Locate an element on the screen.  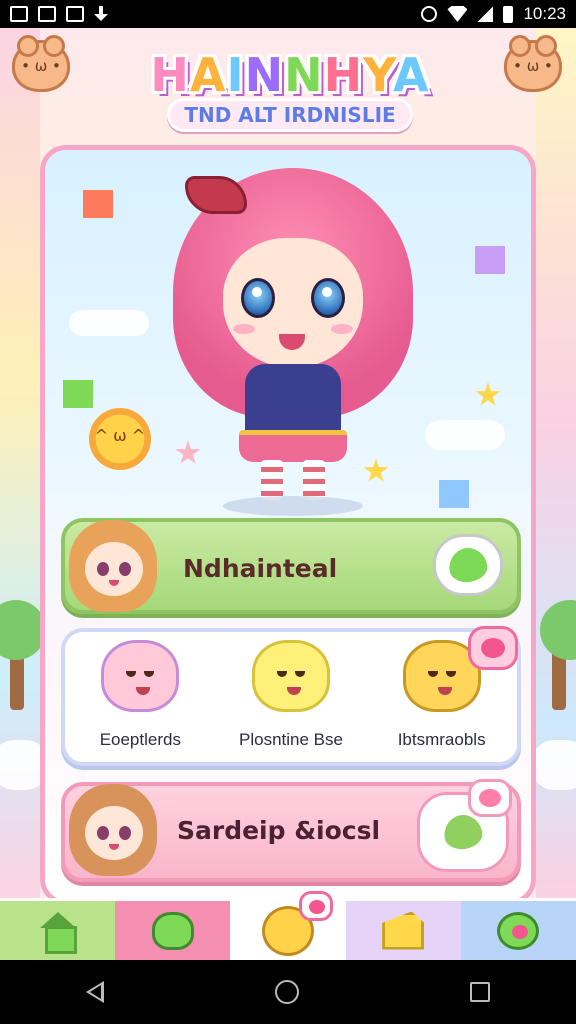
heart-badge-icon is located at coordinates (316, 905).